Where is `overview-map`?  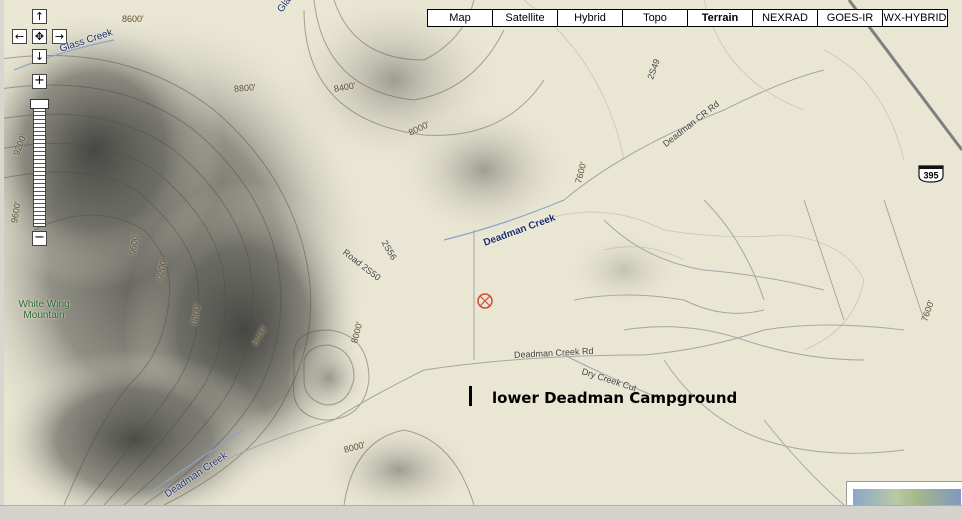
overview-map is located at coordinates (904, 493).